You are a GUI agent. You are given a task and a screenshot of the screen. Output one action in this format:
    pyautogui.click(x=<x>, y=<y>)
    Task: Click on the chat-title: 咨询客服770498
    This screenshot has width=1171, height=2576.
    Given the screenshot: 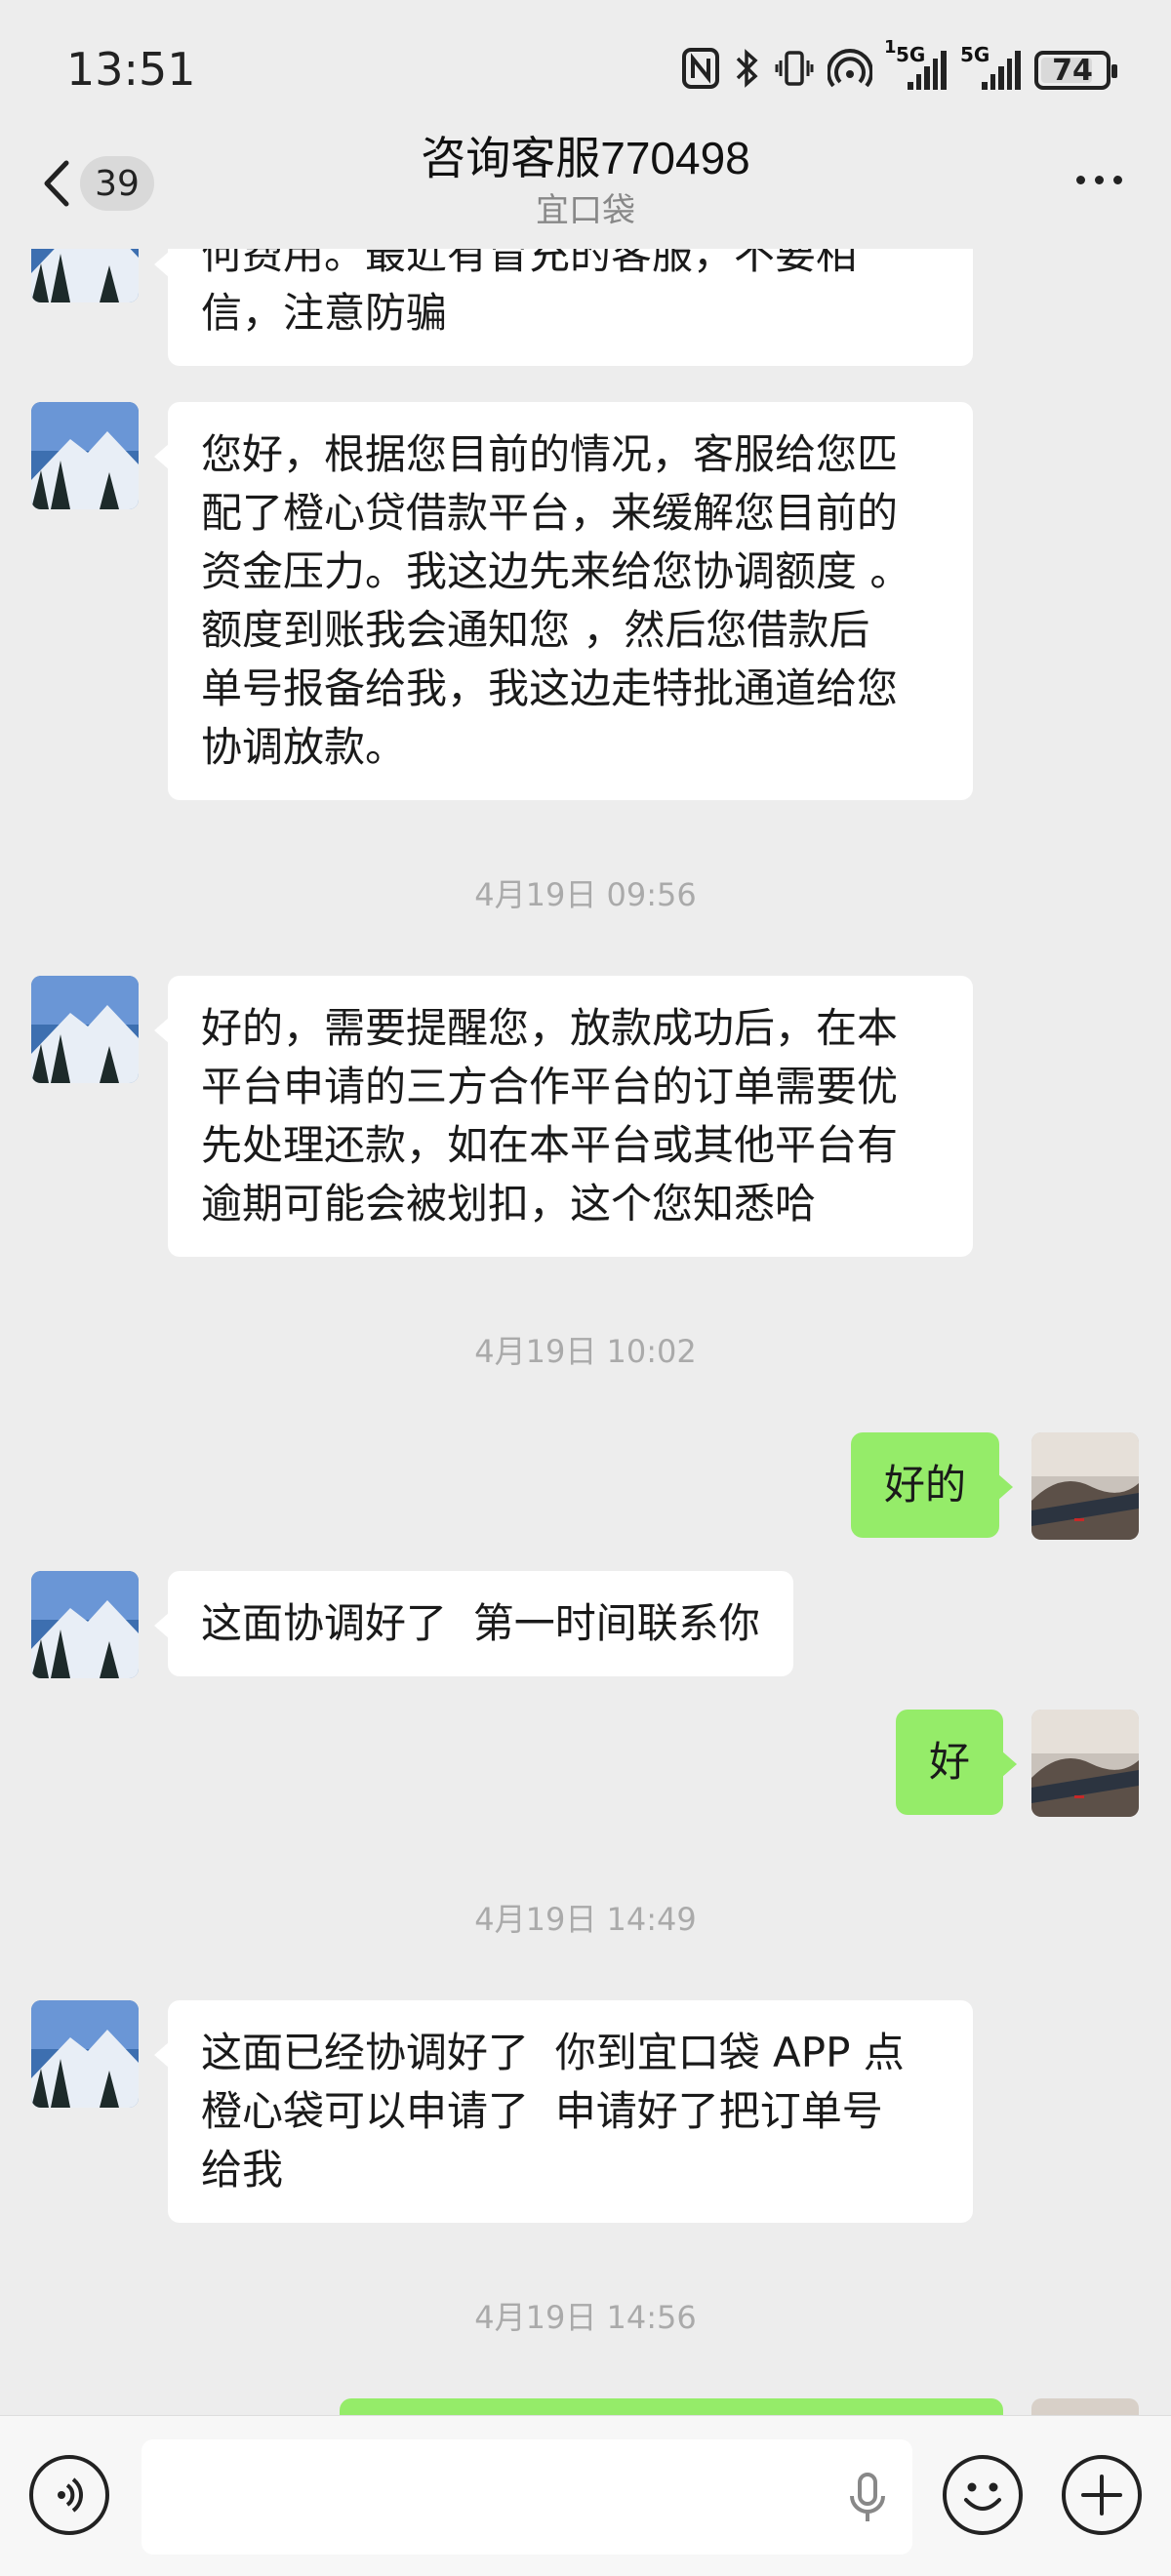 What is the action you would take?
    pyautogui.click(x=585, y=158)
    